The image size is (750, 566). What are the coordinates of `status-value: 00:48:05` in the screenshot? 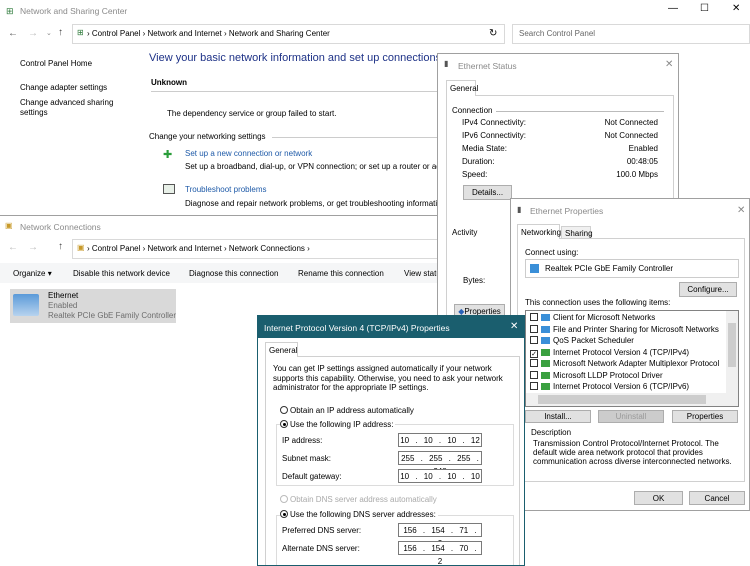 It's located at (642, 161).